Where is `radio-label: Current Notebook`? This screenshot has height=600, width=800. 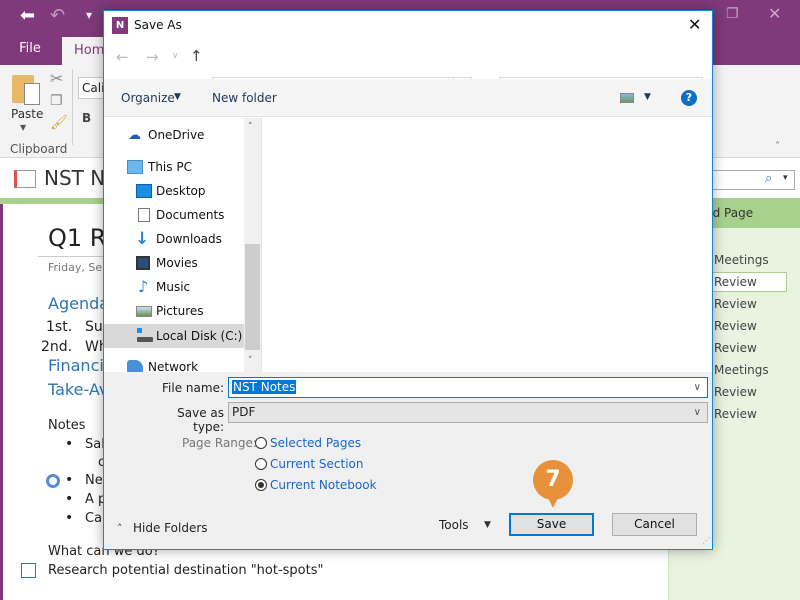 radio-label: Current Notebook is located at coordinates (323, 485).